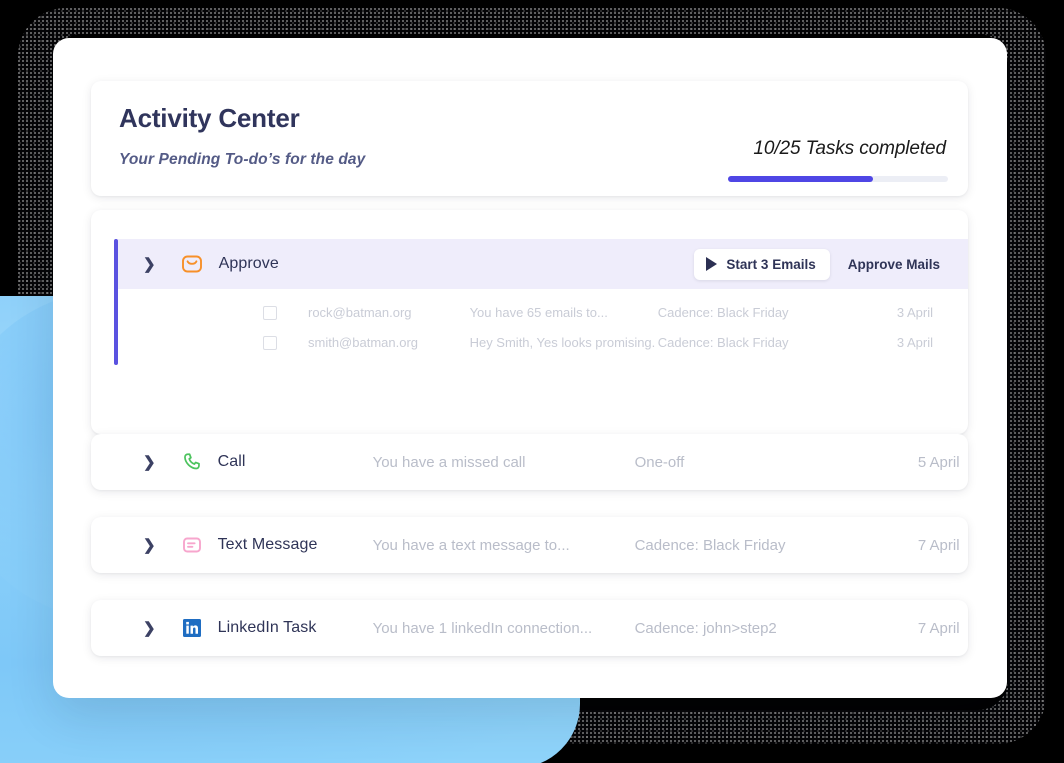 The height and width of the screenshot is (763, 1064). I want to click on task-title: LinkedIn Task, so click(267, 627).